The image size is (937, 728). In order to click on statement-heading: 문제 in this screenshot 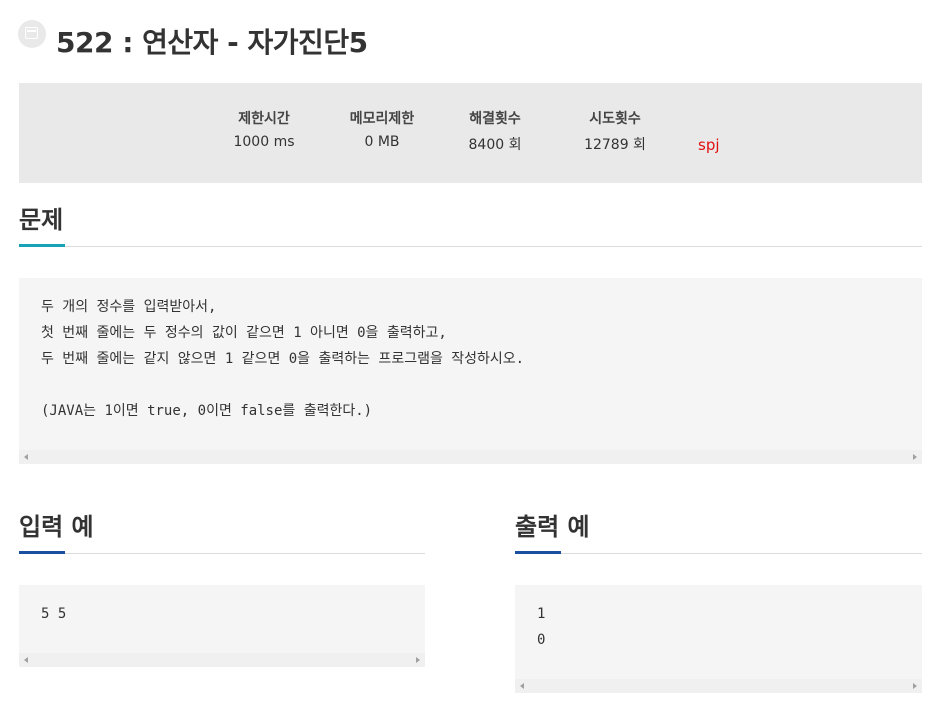, I will do `click(41, 220)`.